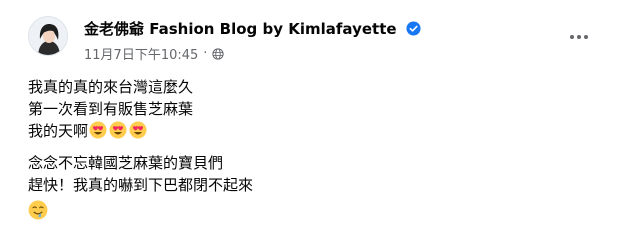  Describe the element at coordinates (111, 87) in the screenshot. I see `post-text-line: 我真的真的來台灣這麼久` at that location.